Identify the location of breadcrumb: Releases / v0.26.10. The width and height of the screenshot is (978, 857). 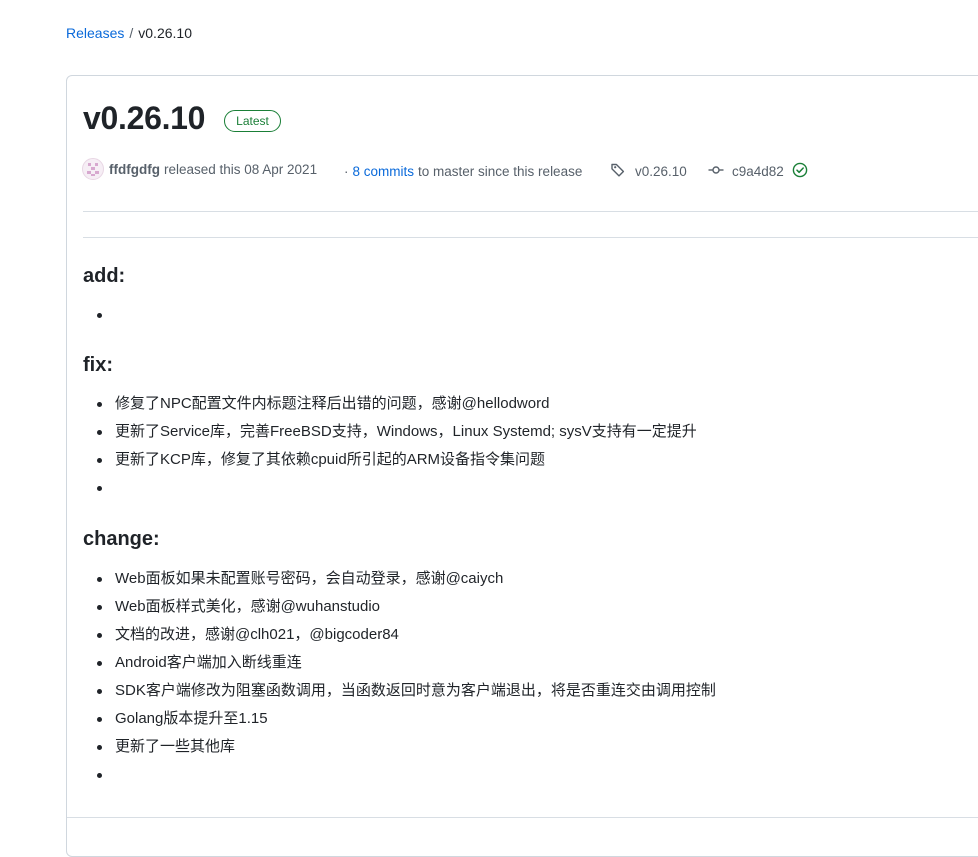
(129, 33).